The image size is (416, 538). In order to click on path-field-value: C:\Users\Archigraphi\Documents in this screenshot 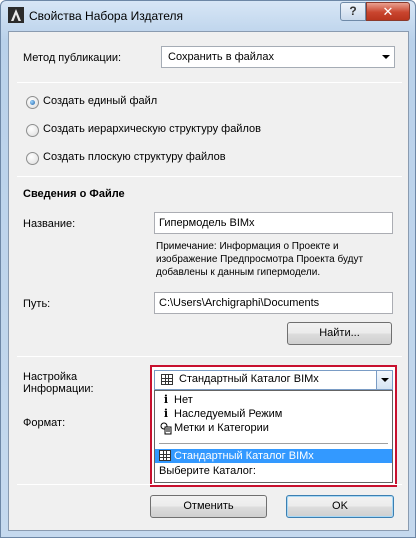, I will do `click(239, 303)`.